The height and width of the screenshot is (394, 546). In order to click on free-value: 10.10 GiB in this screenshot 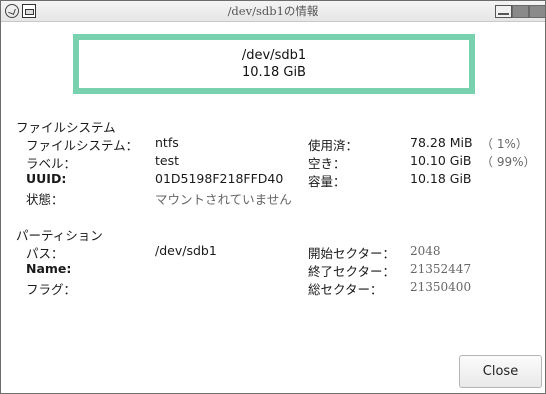, I will do `click(441, 160)`.